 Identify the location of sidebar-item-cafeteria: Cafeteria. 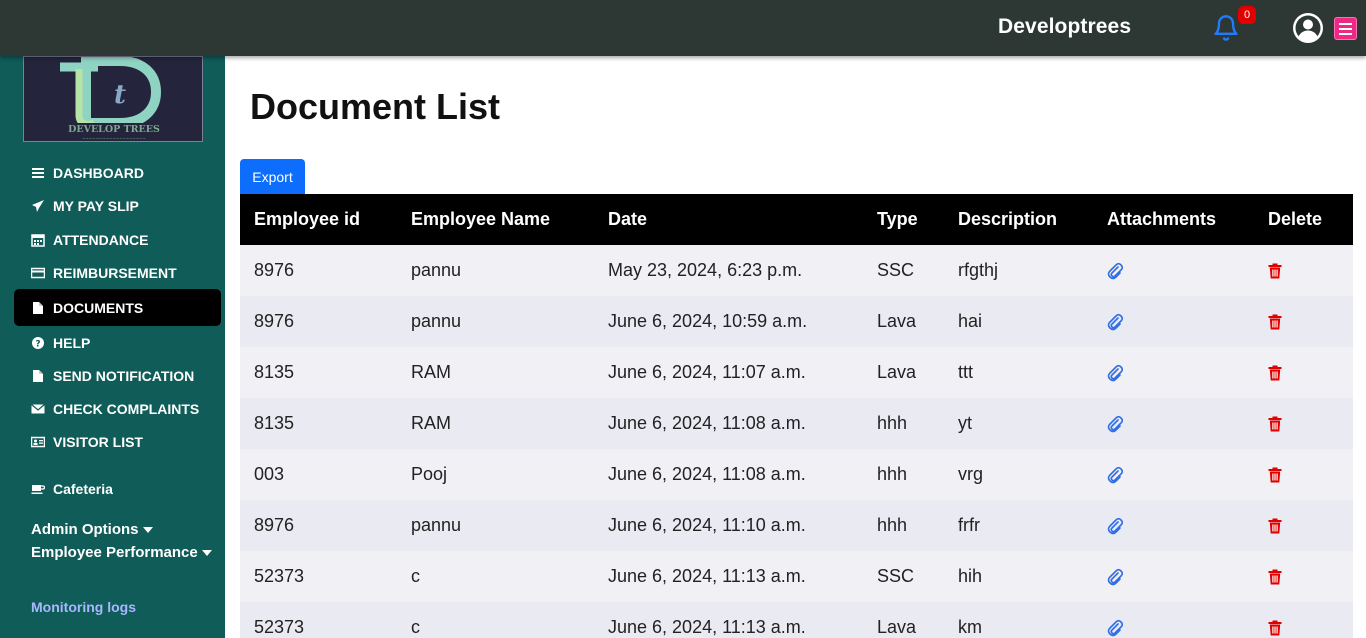
(72, 489).